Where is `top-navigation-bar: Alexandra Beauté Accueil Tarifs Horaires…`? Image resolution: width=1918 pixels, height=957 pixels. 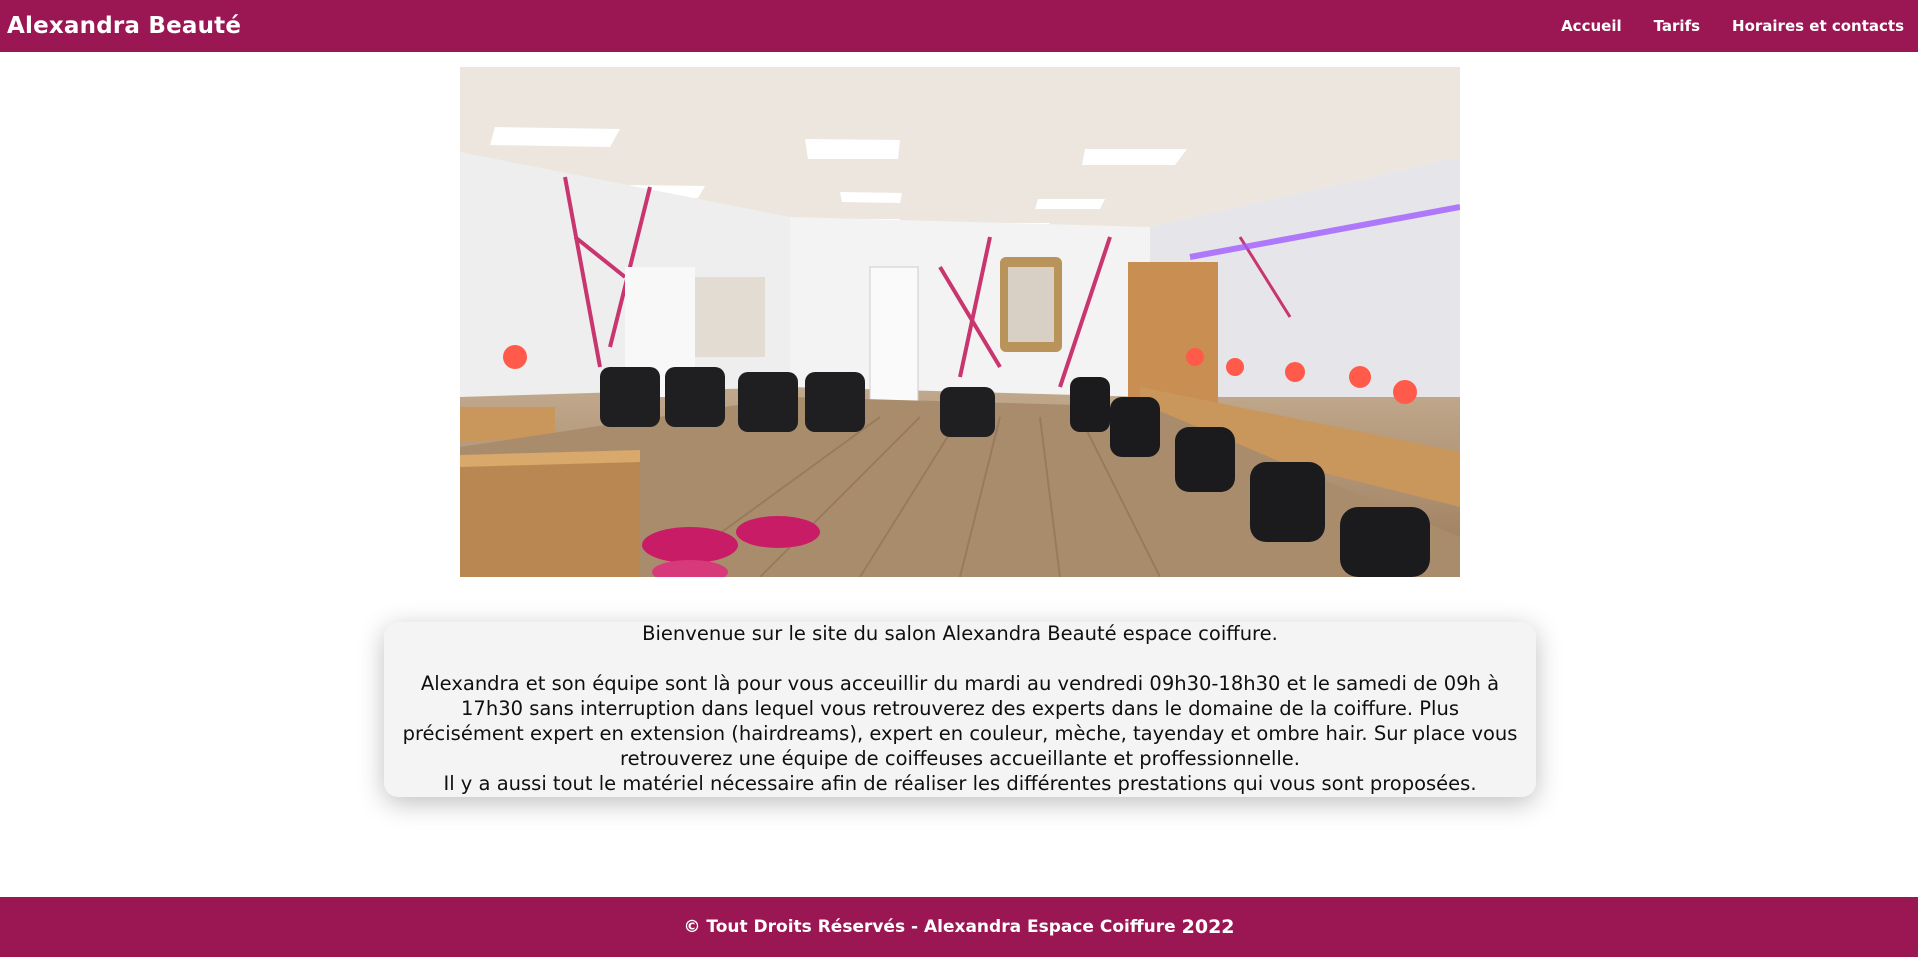 top-navigation-bar: Alexandra Beauté Accueil Tarifs Horaires… is located at coordinates (959, 26).